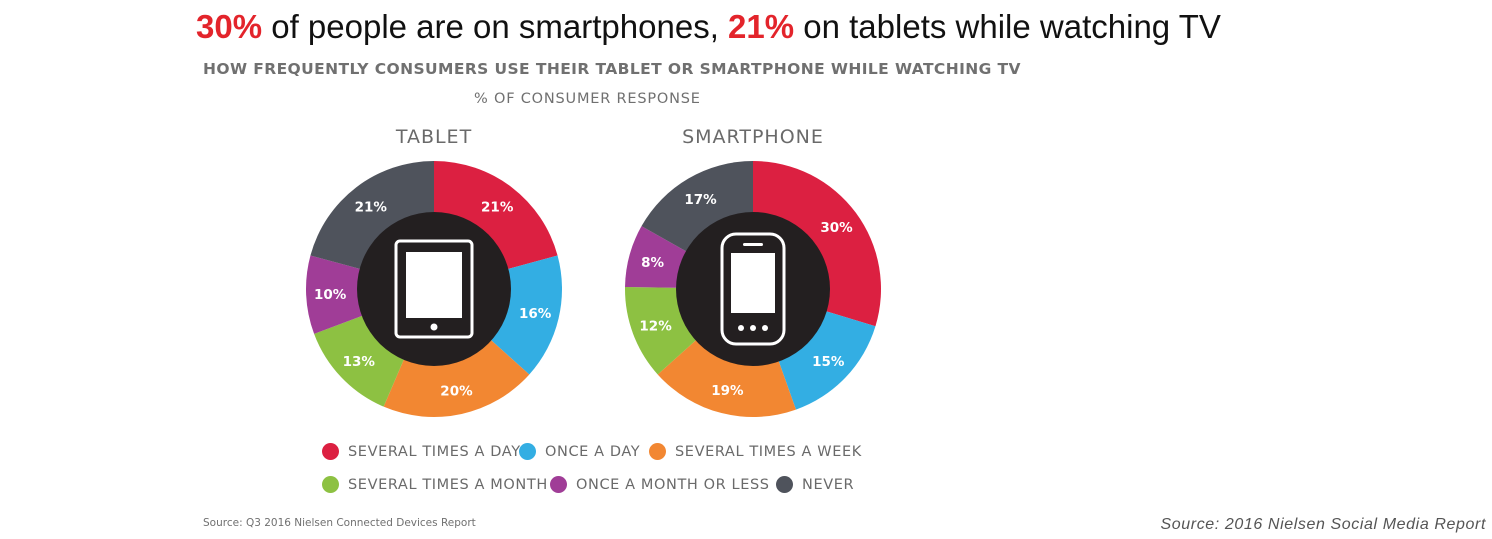  I want to click on donut-tablet: 21% 16% 20% 13% 10% 21% TABLET, so click(434, 272).